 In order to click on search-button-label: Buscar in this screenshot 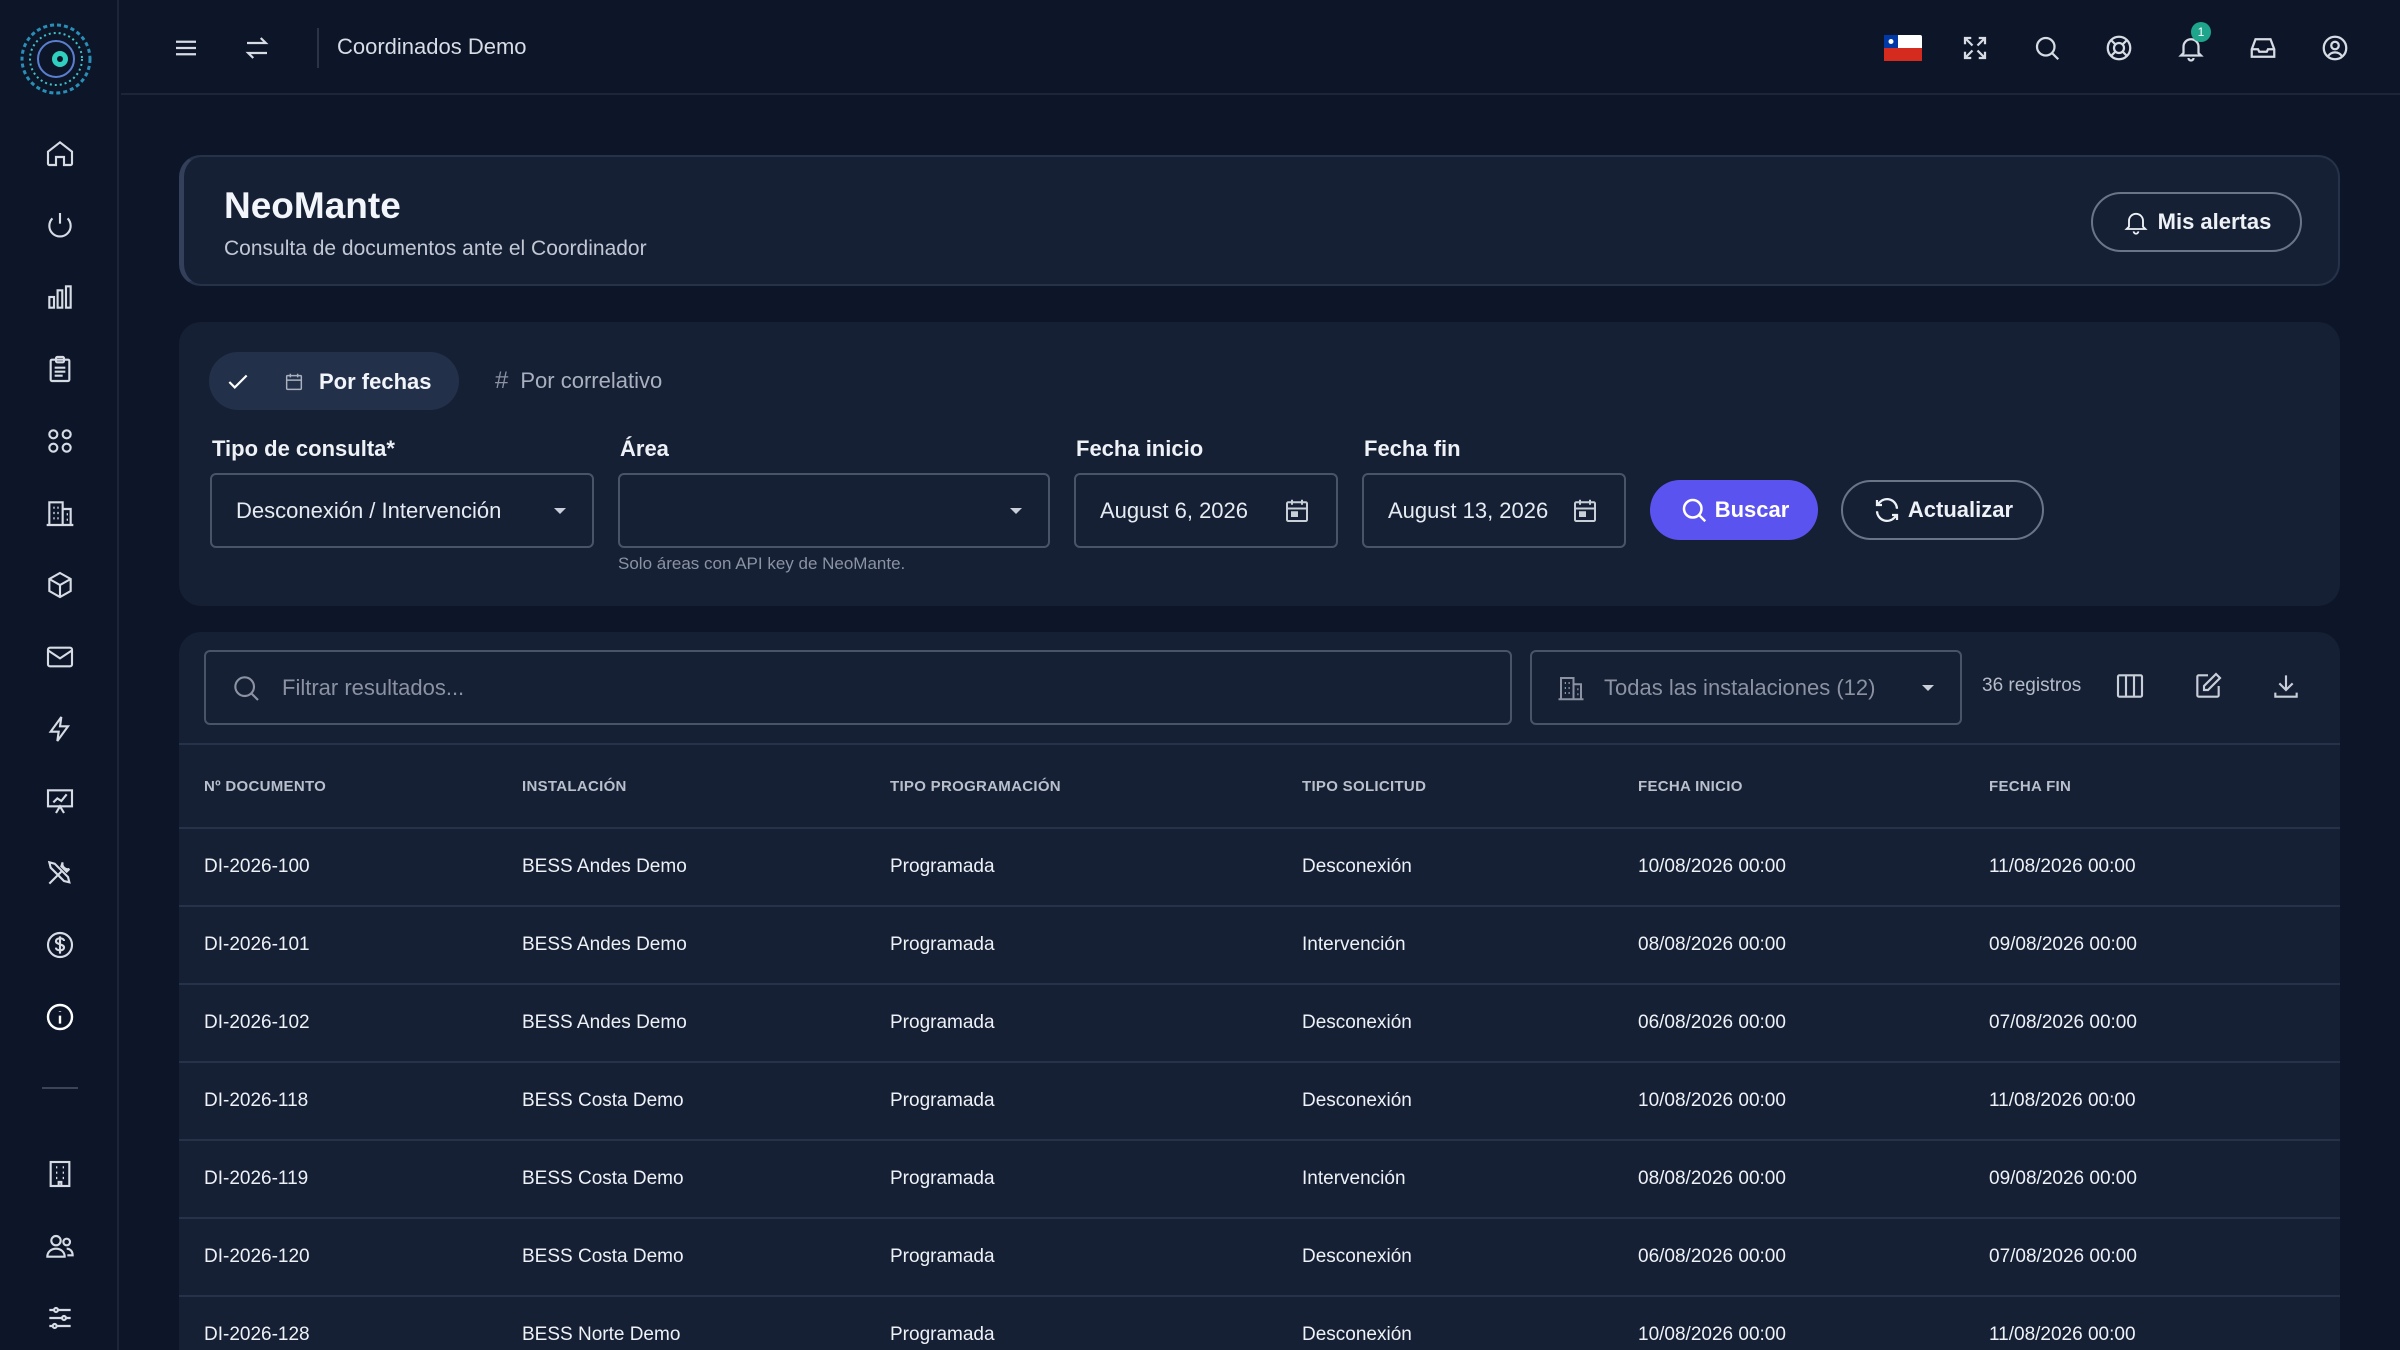, I will do `click(1752, 509)`.